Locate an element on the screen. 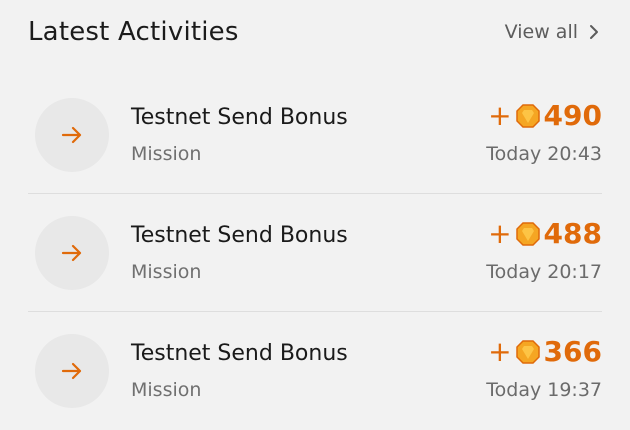  reward-amount: + 488 is located at coordinates (544, 234).